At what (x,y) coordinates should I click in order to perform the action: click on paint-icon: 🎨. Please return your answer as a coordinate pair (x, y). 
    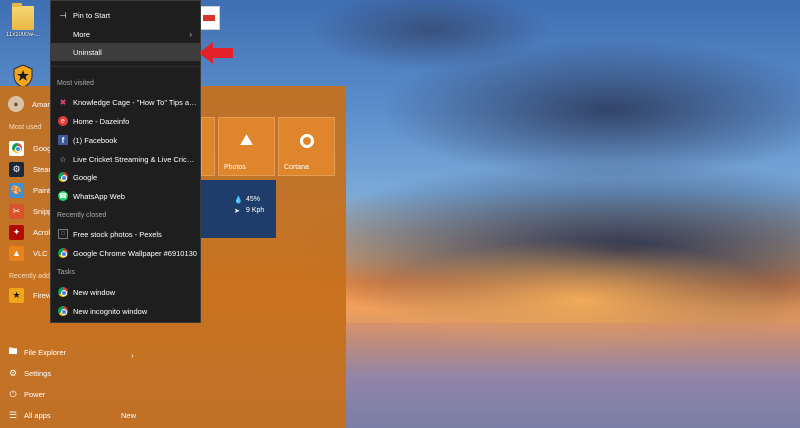
    Looking at the image, I should click on (16, 190).